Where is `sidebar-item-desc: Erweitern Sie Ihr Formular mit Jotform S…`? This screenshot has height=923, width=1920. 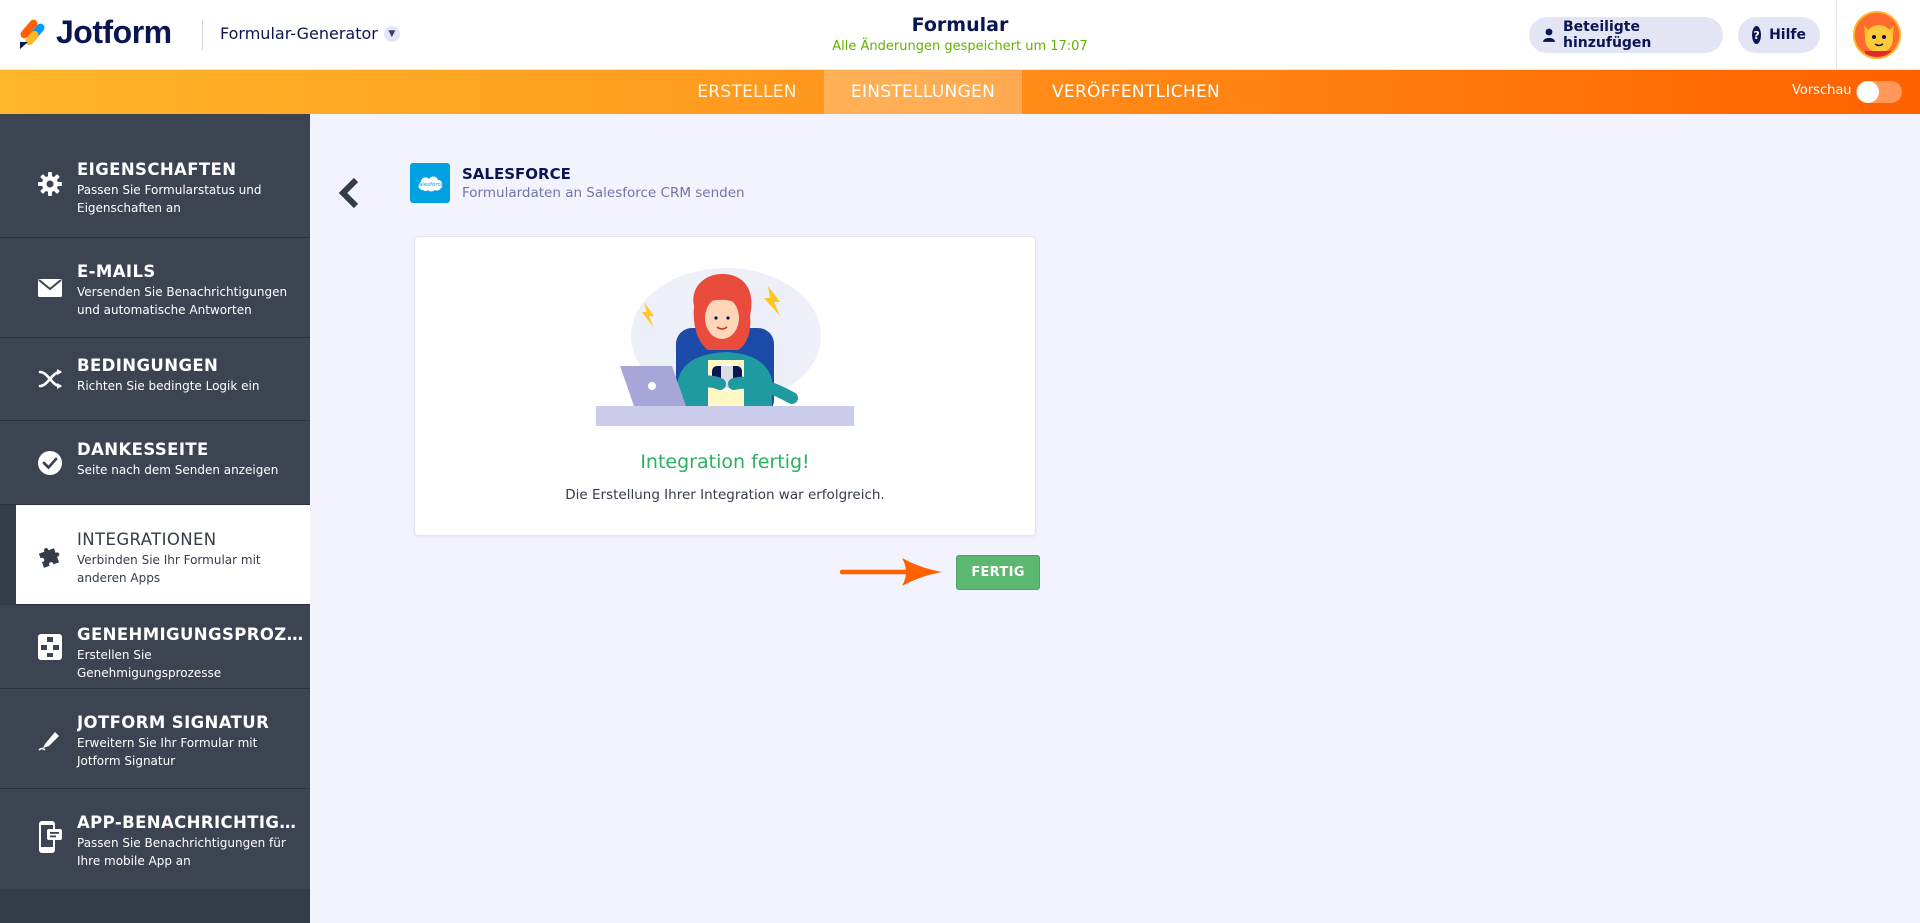 sidebar-item-desc: Erweitern Sie Ihr Formular mit Jotform S… is located at coordinates (167, 752).